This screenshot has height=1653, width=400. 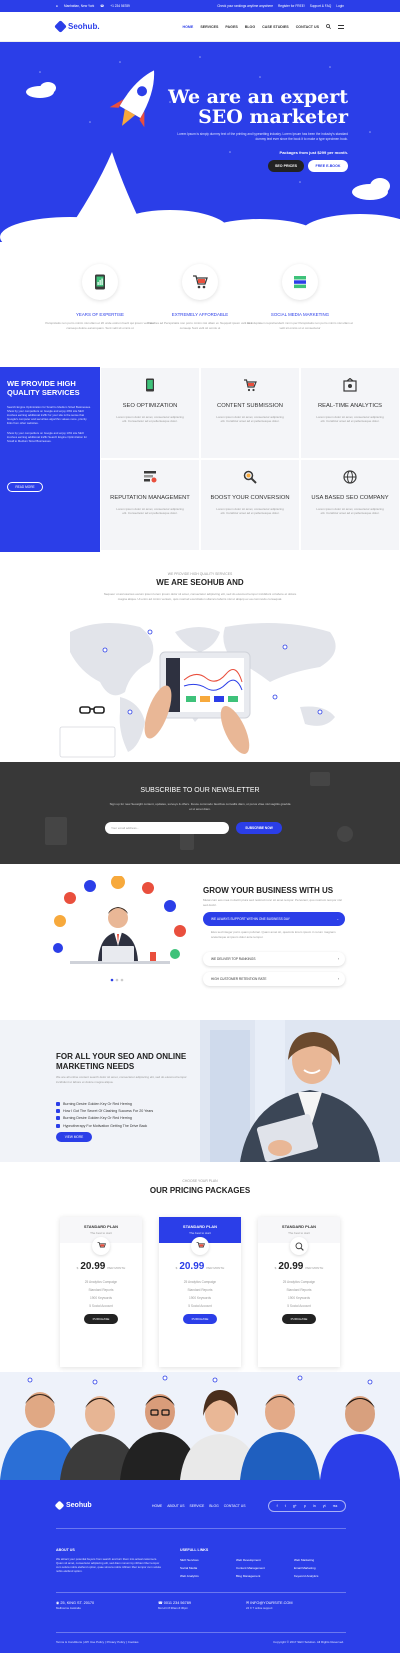 I want to click on pinterest-icon: p, so click(x=305, y=1506).